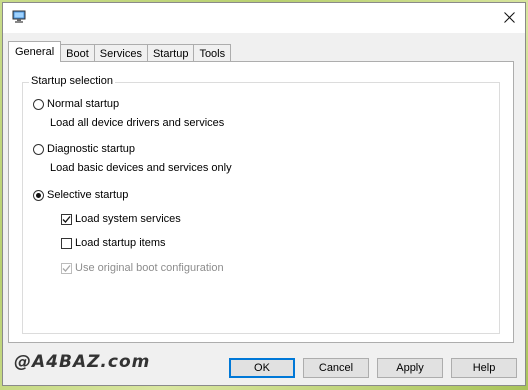 Image resolution: width=528 pixels, height=390 pixels. I want to click on cancel-button: Cancel, so click(336, 368).